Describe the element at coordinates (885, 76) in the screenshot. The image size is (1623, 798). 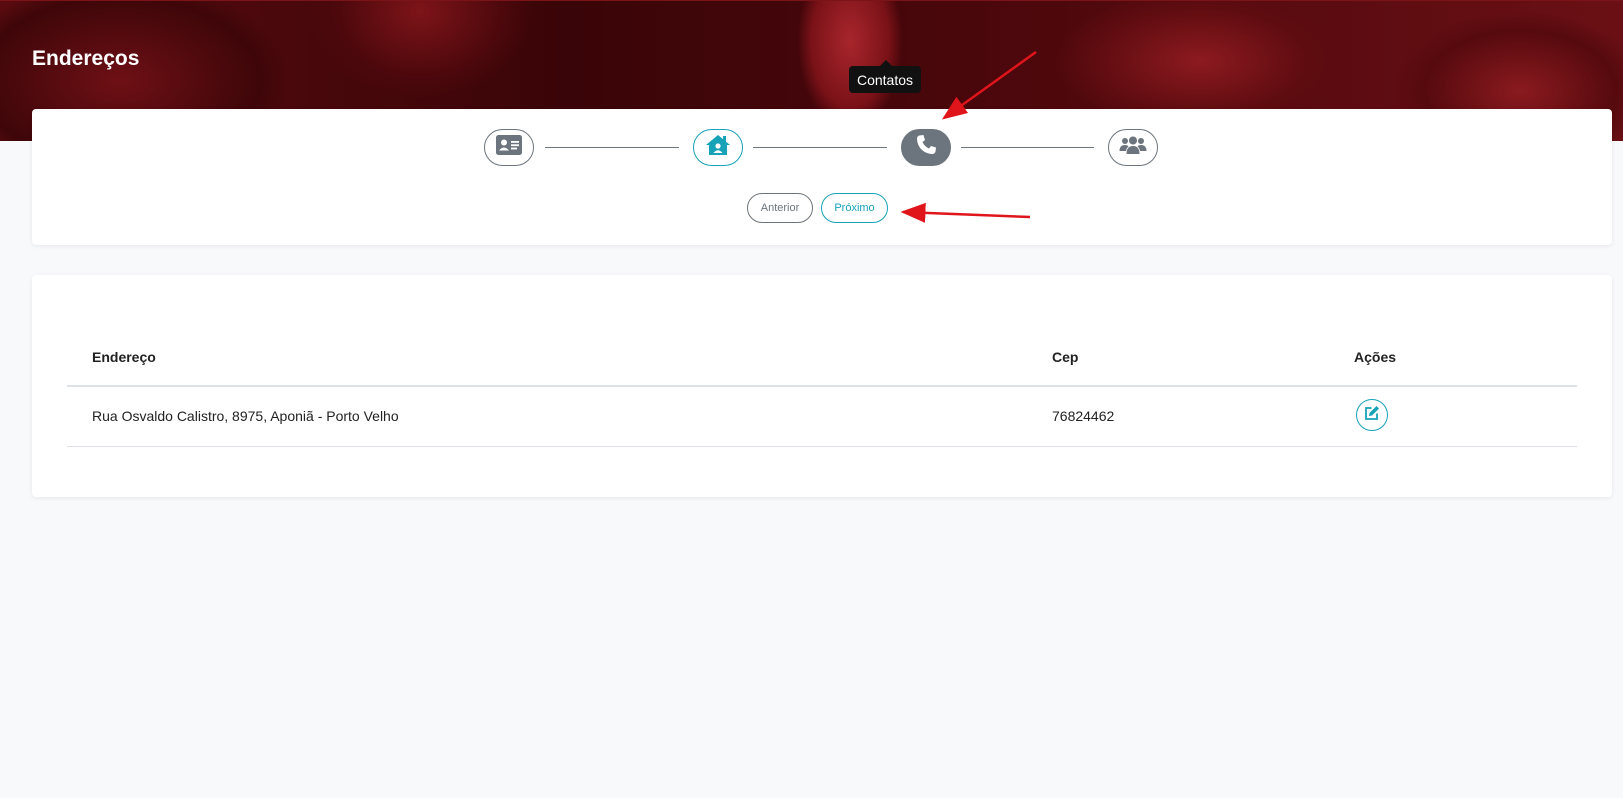
I see `step-tooltip: Contatos` at that location.